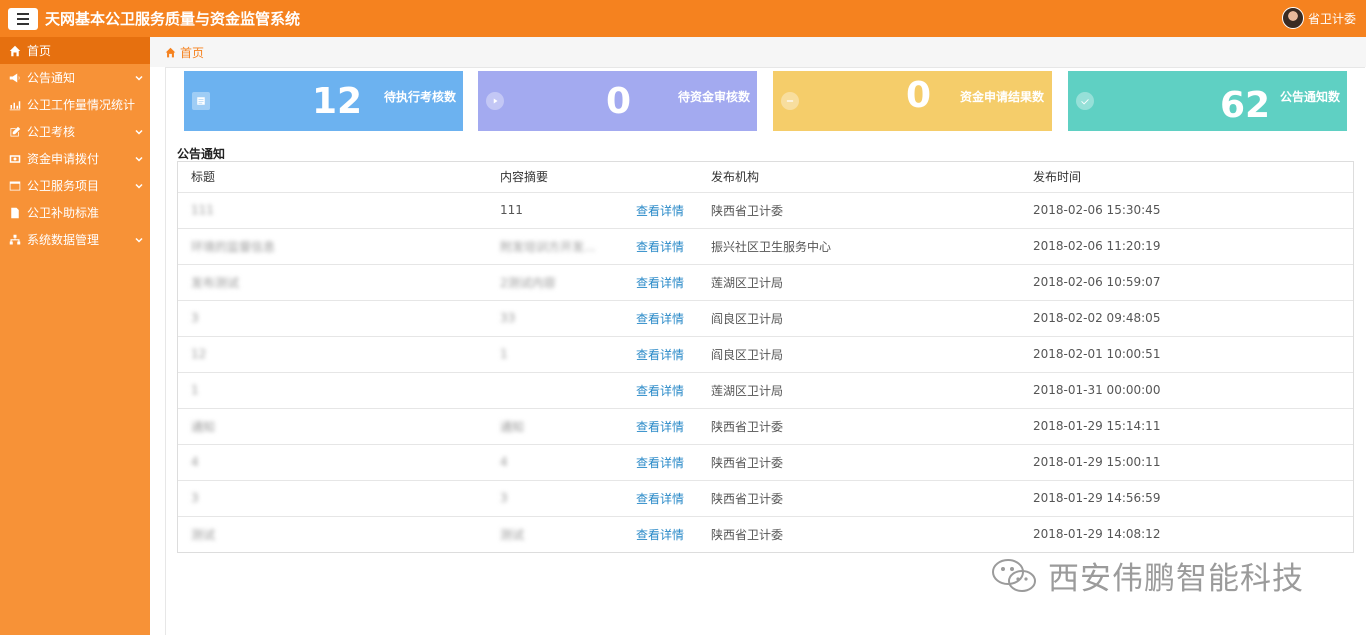  What do you see at coordinates (63, 159) in the screenshot?
I see `sidebar-item-label: 资金申请拨付` at bounding box center [63, 159].